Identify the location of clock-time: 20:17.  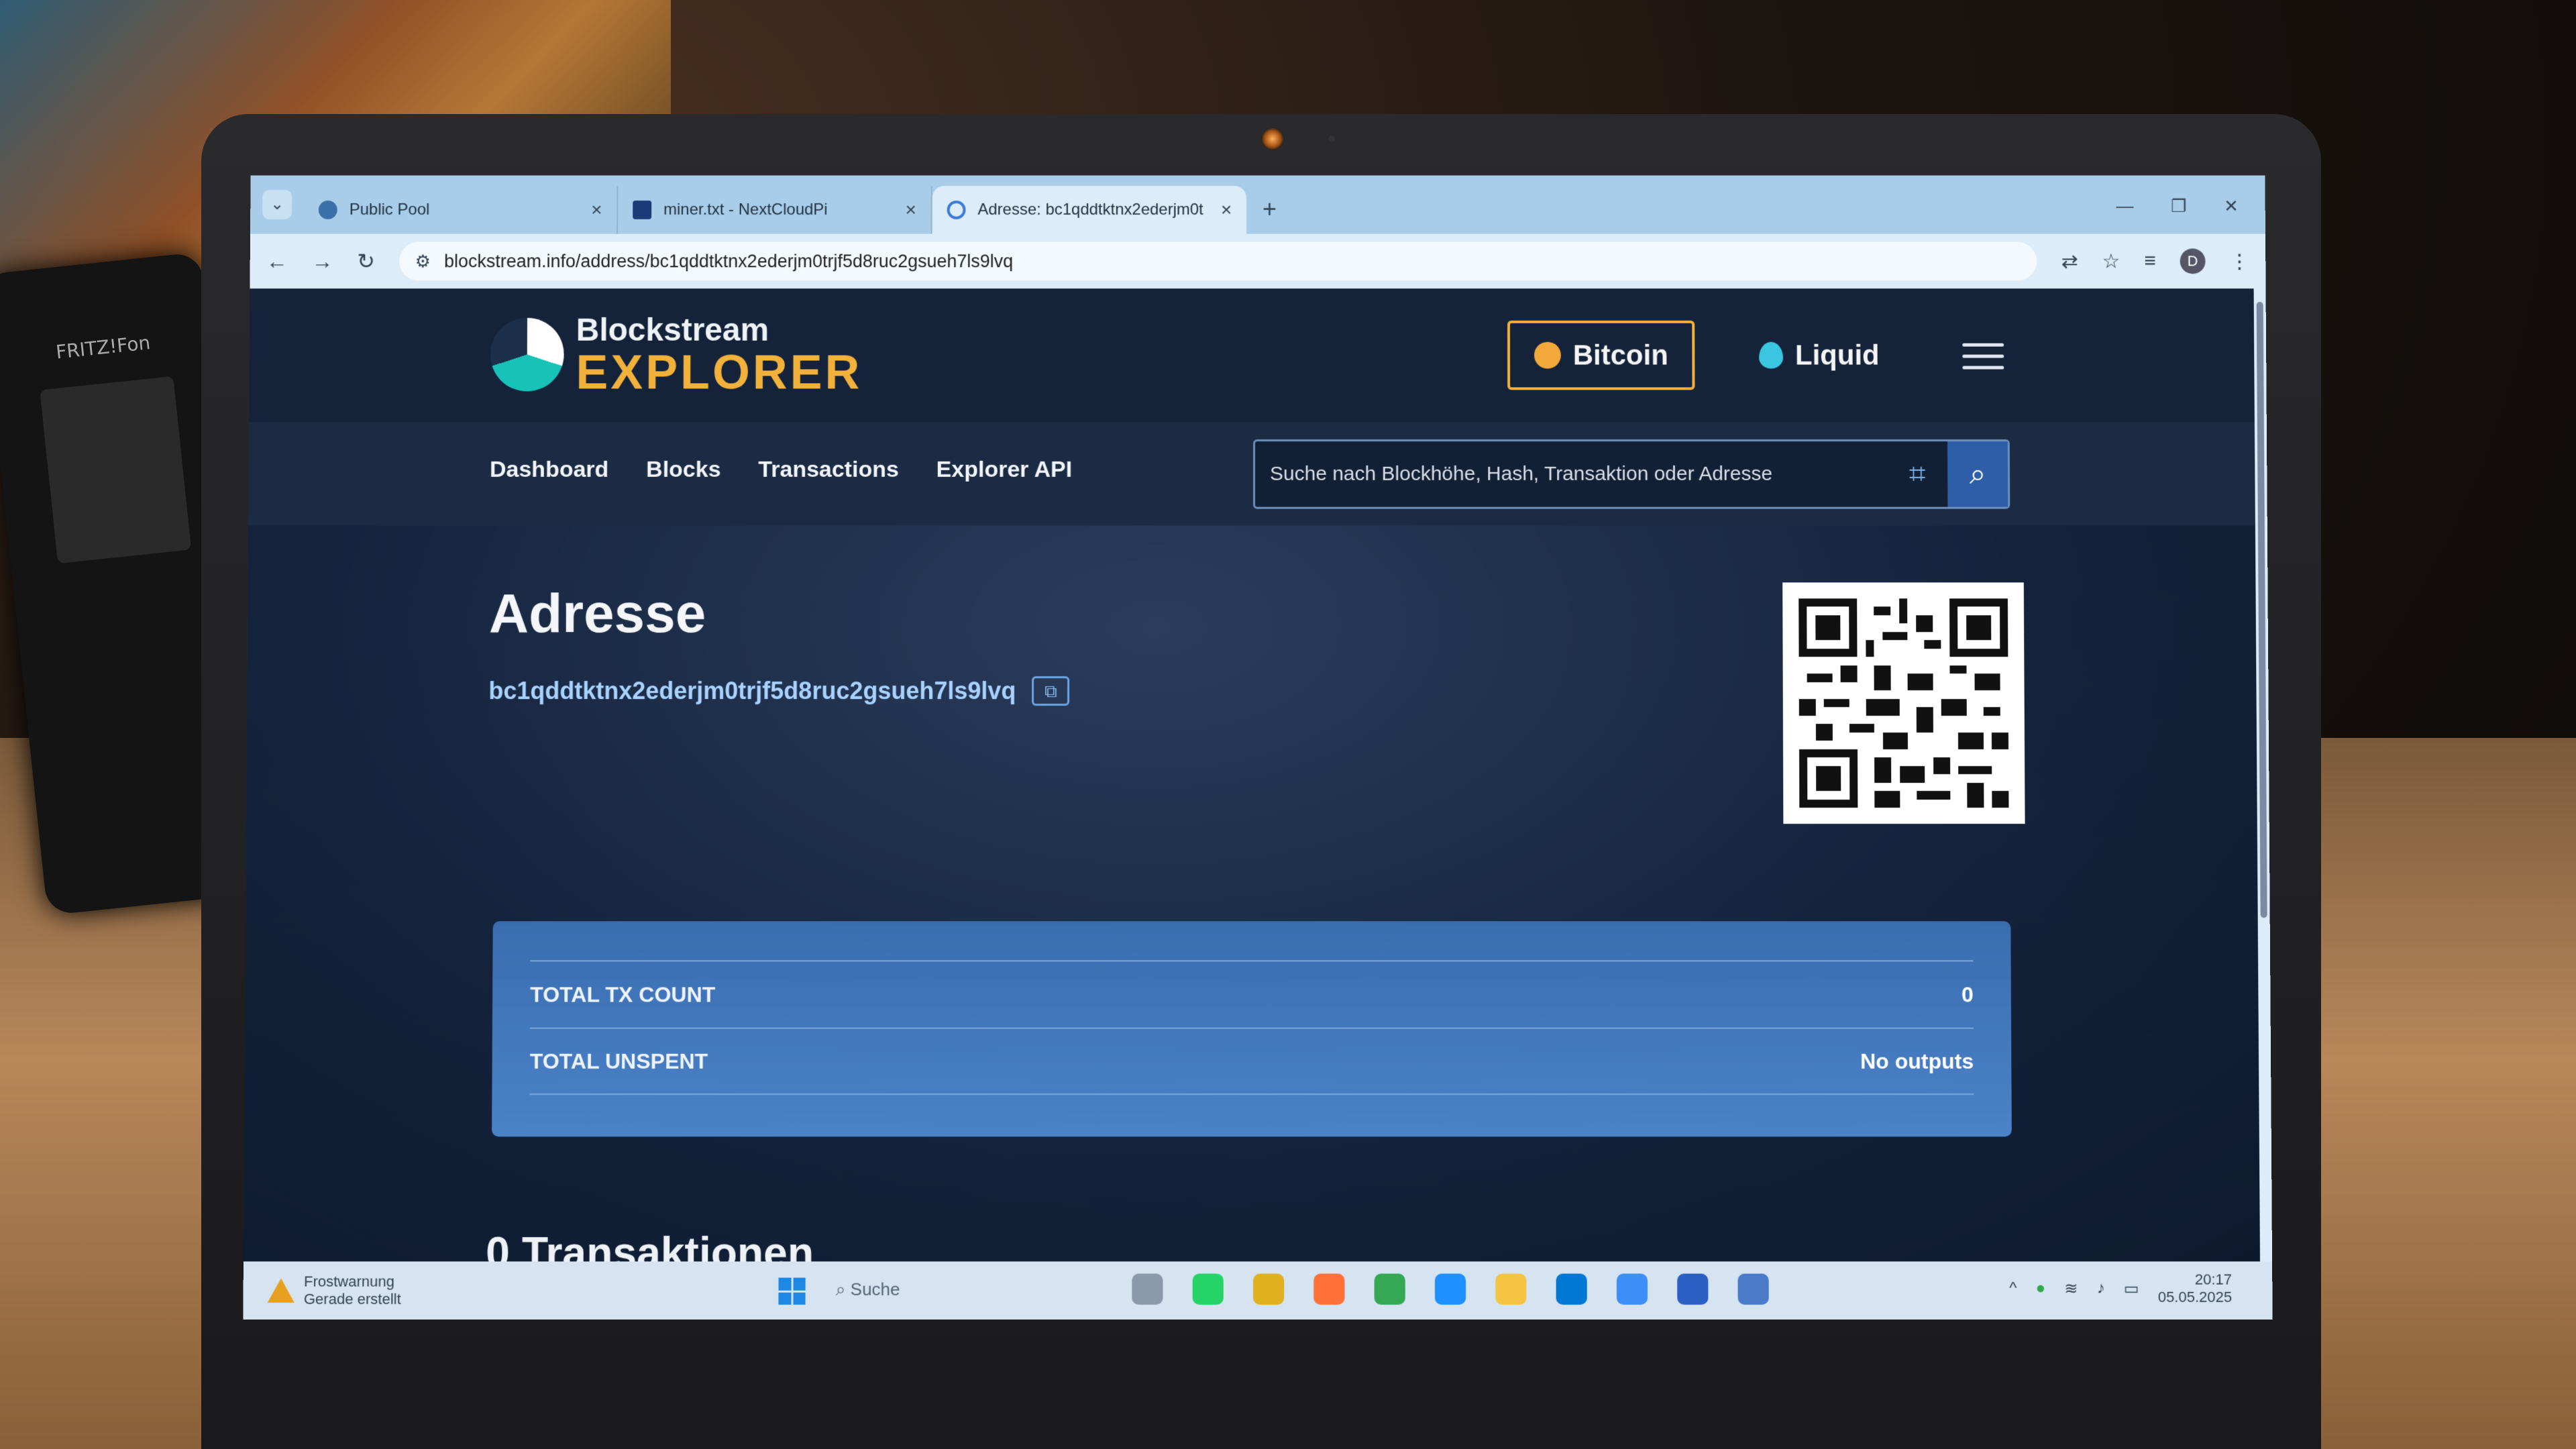
(2213, 1279).